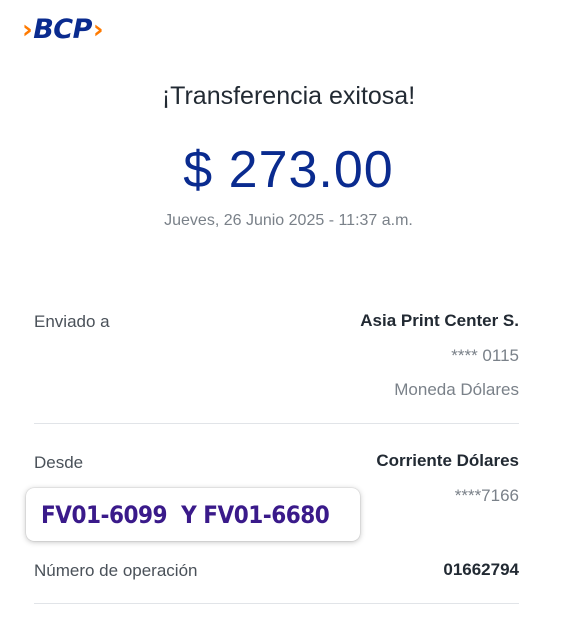 The image size is (577, 621). Describe the element at coordinates (288, 170) in the screenshot. I see `transfer-amount: $ 273.00` at that location.